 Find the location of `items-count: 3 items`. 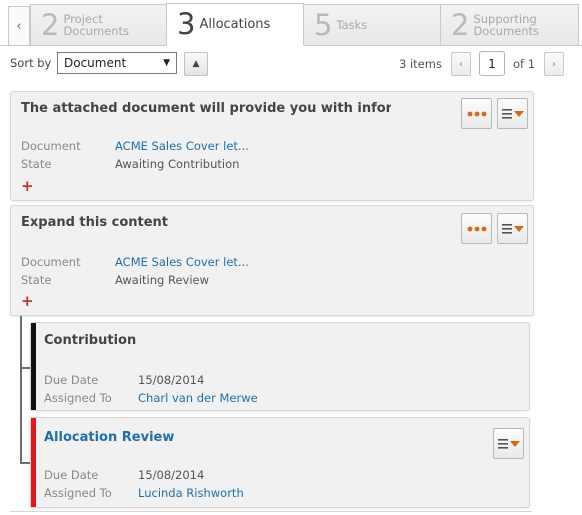

items-count: 3 items is located at coordinates (420, 64).